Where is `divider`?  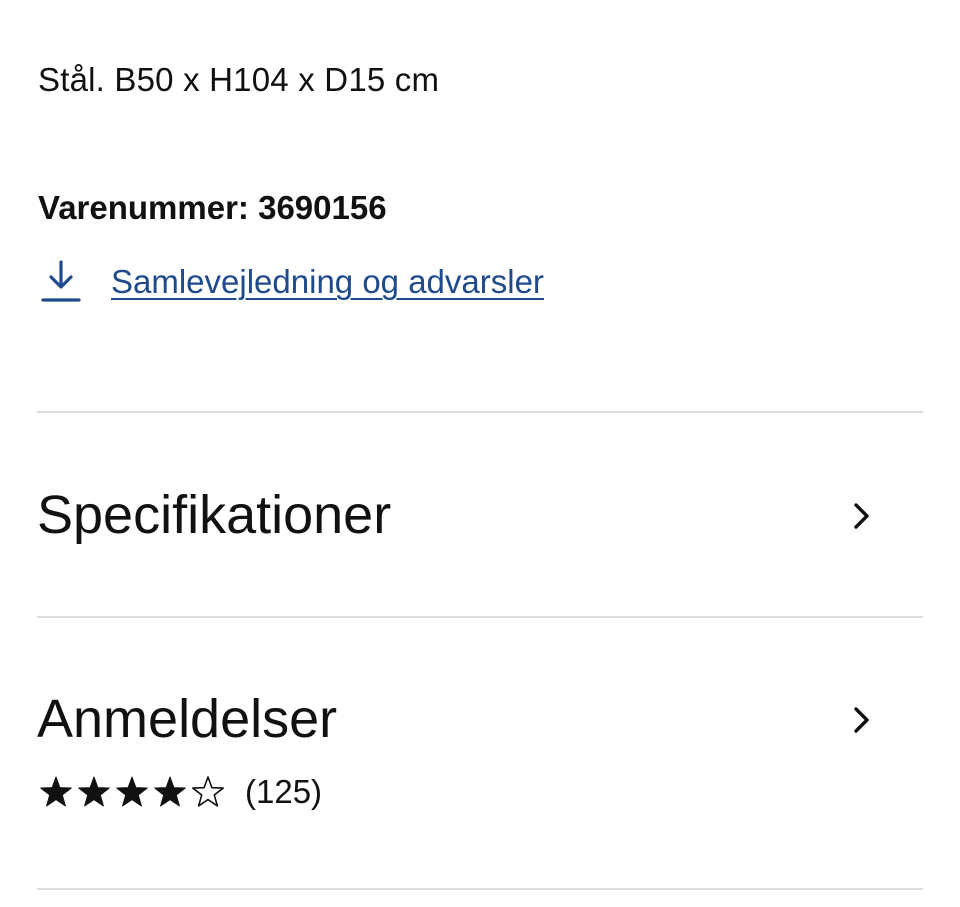
divider is located at coordinates (480, 889).